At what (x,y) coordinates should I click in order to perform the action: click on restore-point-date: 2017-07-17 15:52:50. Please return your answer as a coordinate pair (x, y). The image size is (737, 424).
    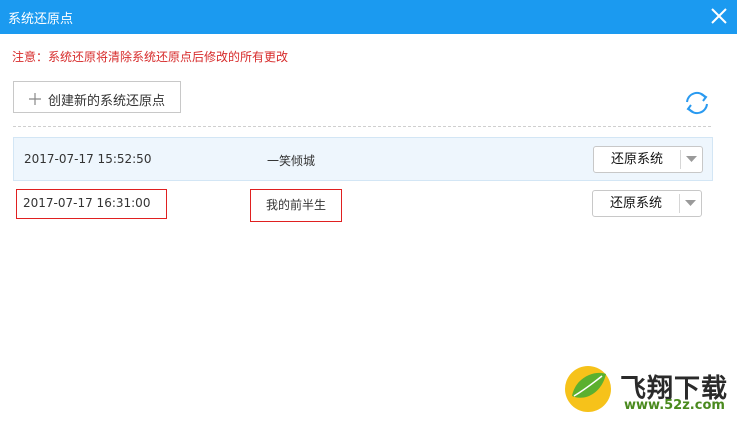
    Looking at the image, I should click on (88, 159).